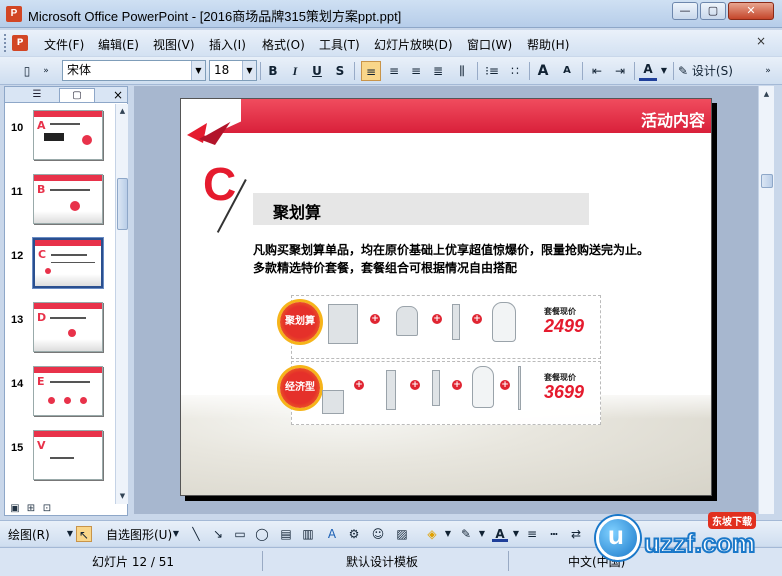 The image size is (782, 576). Describe the element at coordinates (174, 44) in the screenshot. I see `menu-view: 视图(V)` at that location.